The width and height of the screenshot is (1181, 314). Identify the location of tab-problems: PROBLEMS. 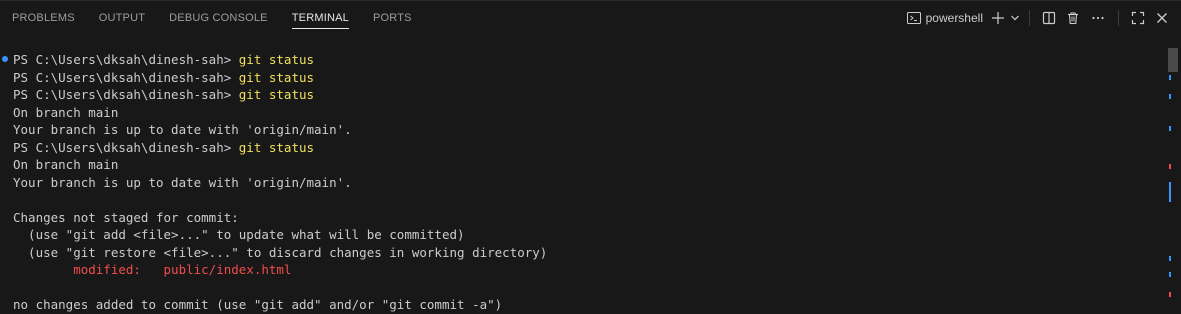
(43, 18).